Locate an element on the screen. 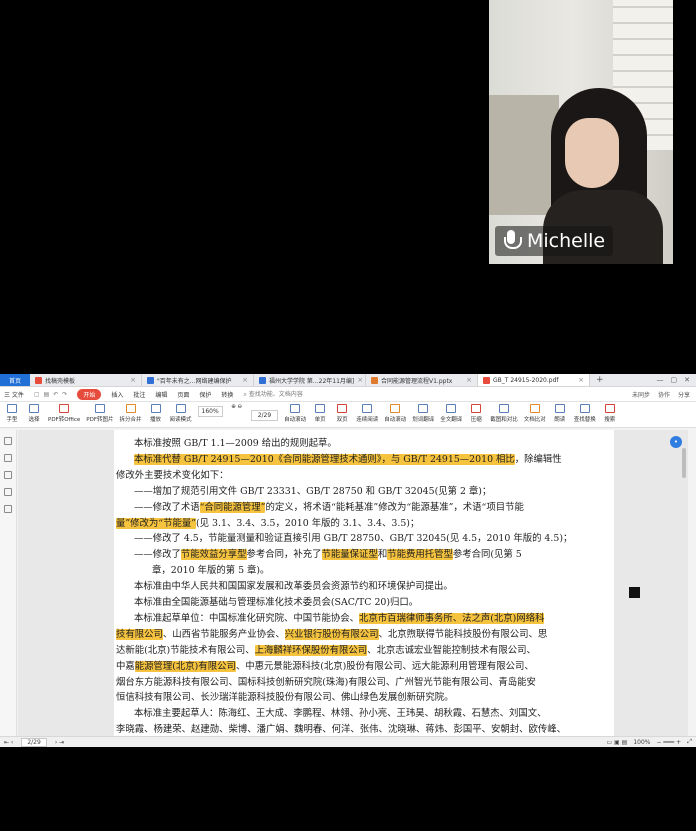 This screenshot has width=696, height=831. menu-right-item: 分享 is located at coordinates (684, 394).